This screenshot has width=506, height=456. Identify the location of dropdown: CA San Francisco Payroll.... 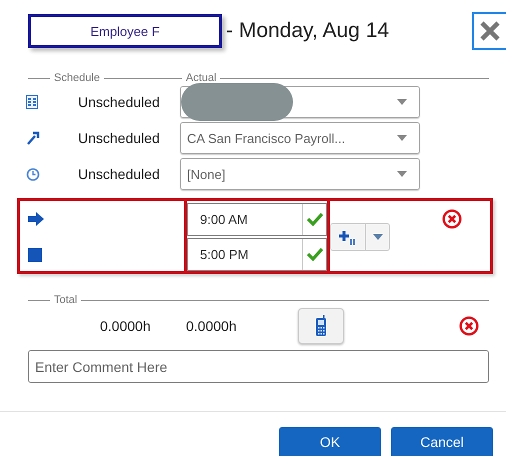
(300, 138).